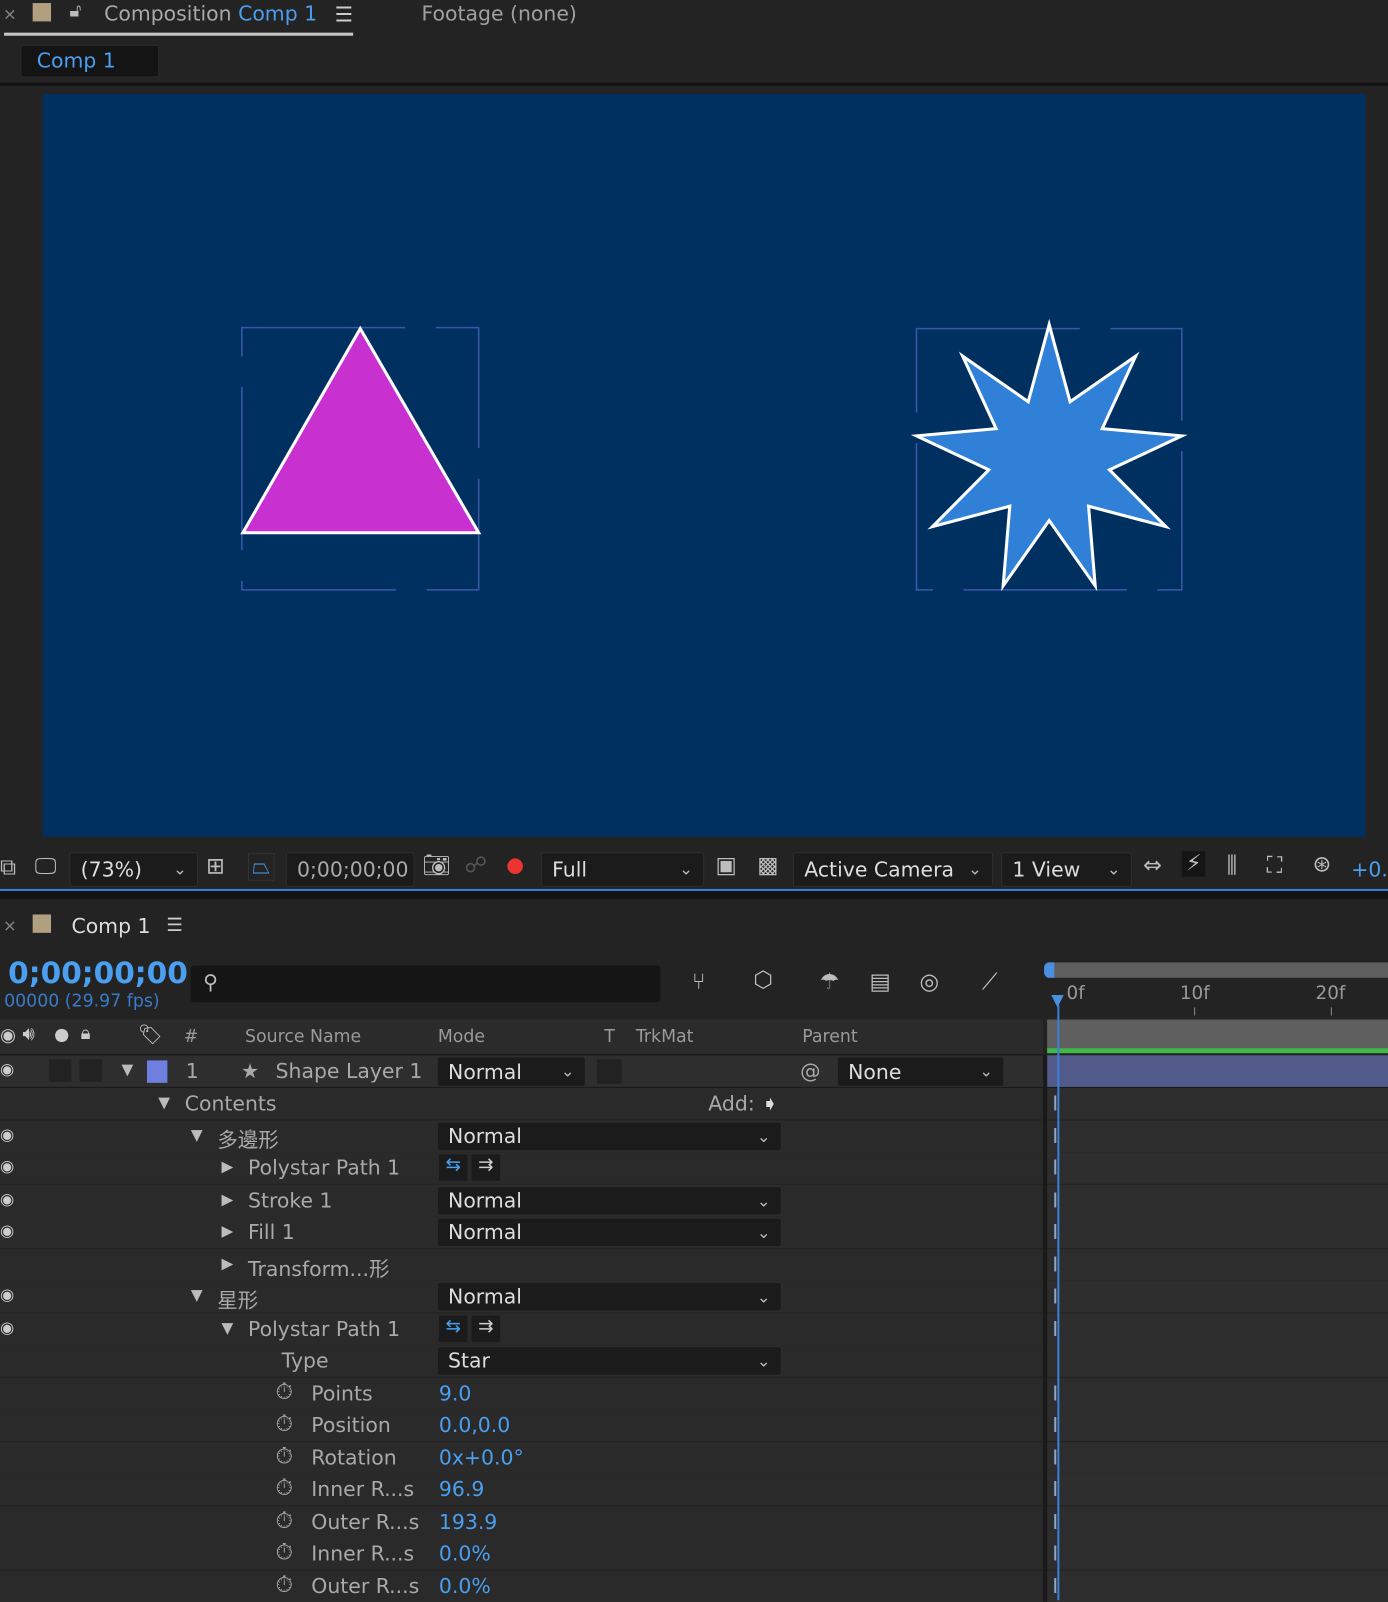 The width and height of the screenshot is (1388, 1602). Describe the element at coordinates (767, 866) in the screenshot. I see `transparency-grid-icon: ▩` at that location.